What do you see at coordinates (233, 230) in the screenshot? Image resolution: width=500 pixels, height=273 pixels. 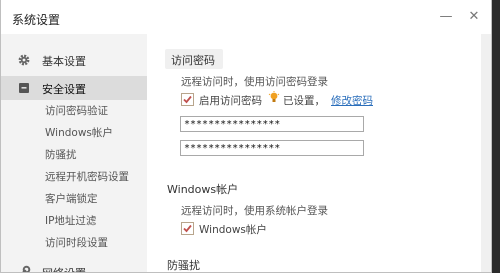 I see `windows-account-label: Windows帐户` at bounding box center [233, 230].